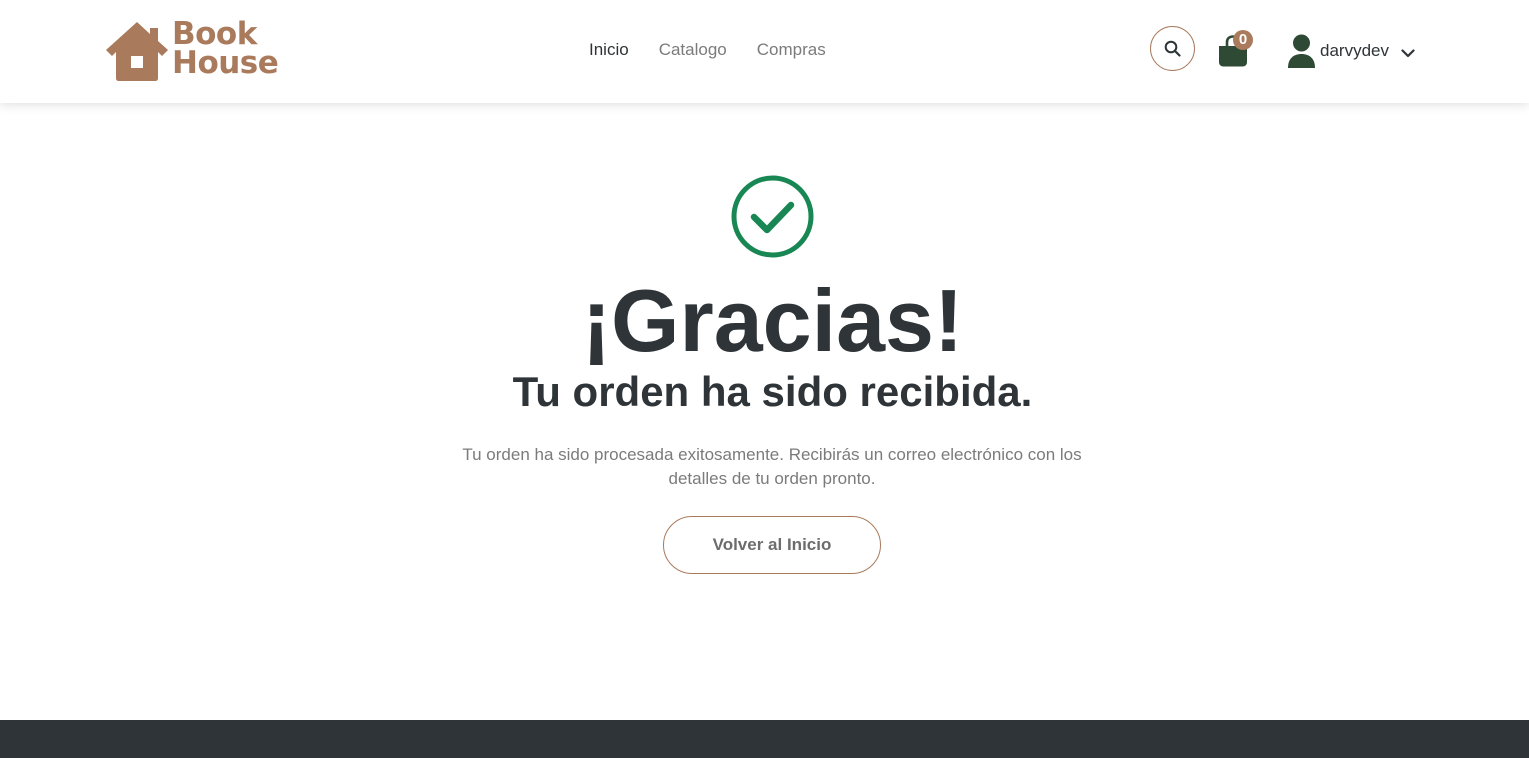 The width and height of the screenshot is (1529, 758). What do you see at coordinates (225, 63) in the screenshot?
I see `logo-line2: House` at bounding box center [225, 63].